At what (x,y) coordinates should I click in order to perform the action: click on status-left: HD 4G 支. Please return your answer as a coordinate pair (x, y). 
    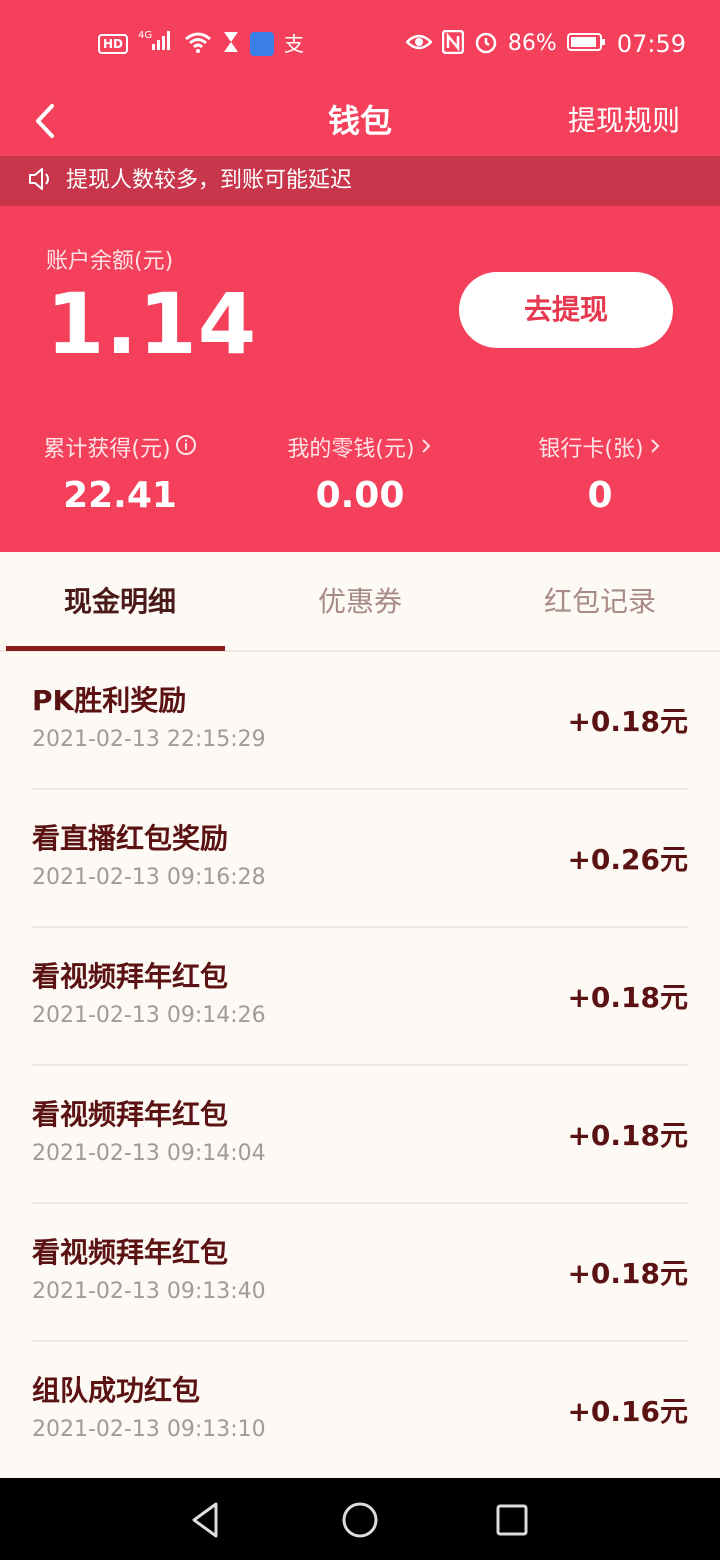
    Looking at the image, I should click on (201, 44).